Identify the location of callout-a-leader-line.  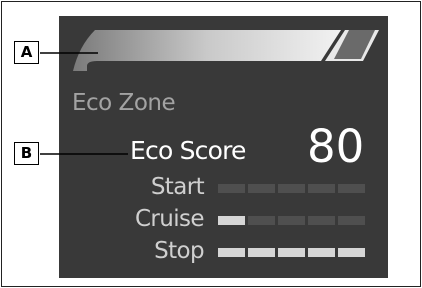
(69, 53).